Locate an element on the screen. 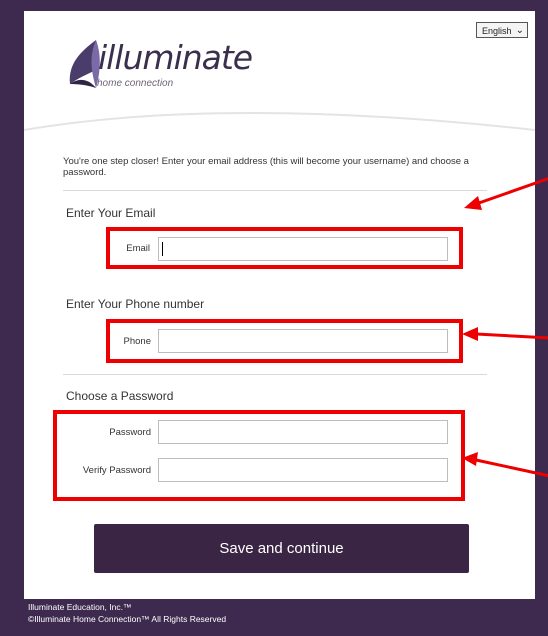 The height and width of the screenshot is (636, 548). password-section-title: Choose a Password is located at coordinates (120, 396).